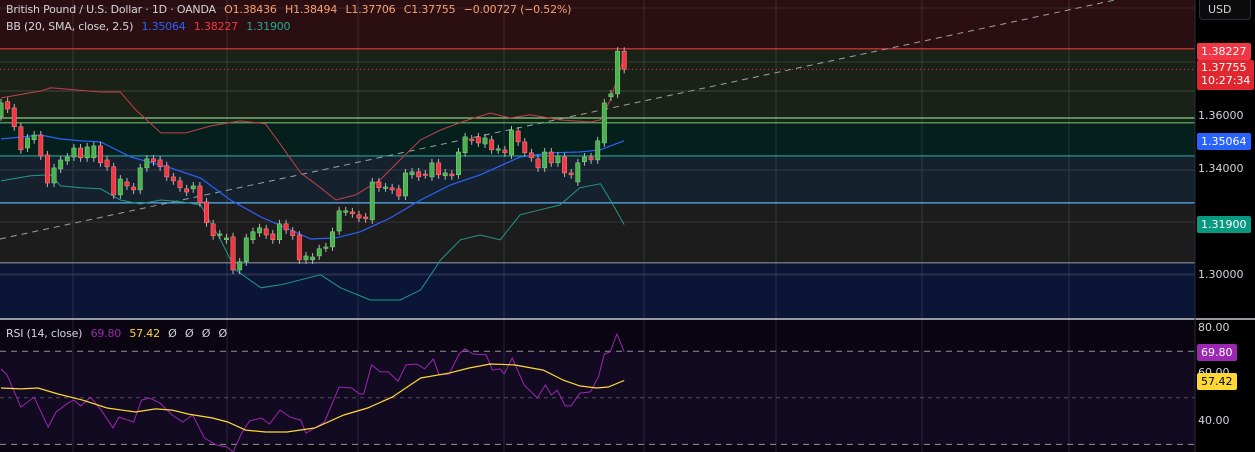 The image size is (1255, 452). Describe the element at coordinates (106, 333) in the screenshot. I see `rsi-value: 69.80` at that location.